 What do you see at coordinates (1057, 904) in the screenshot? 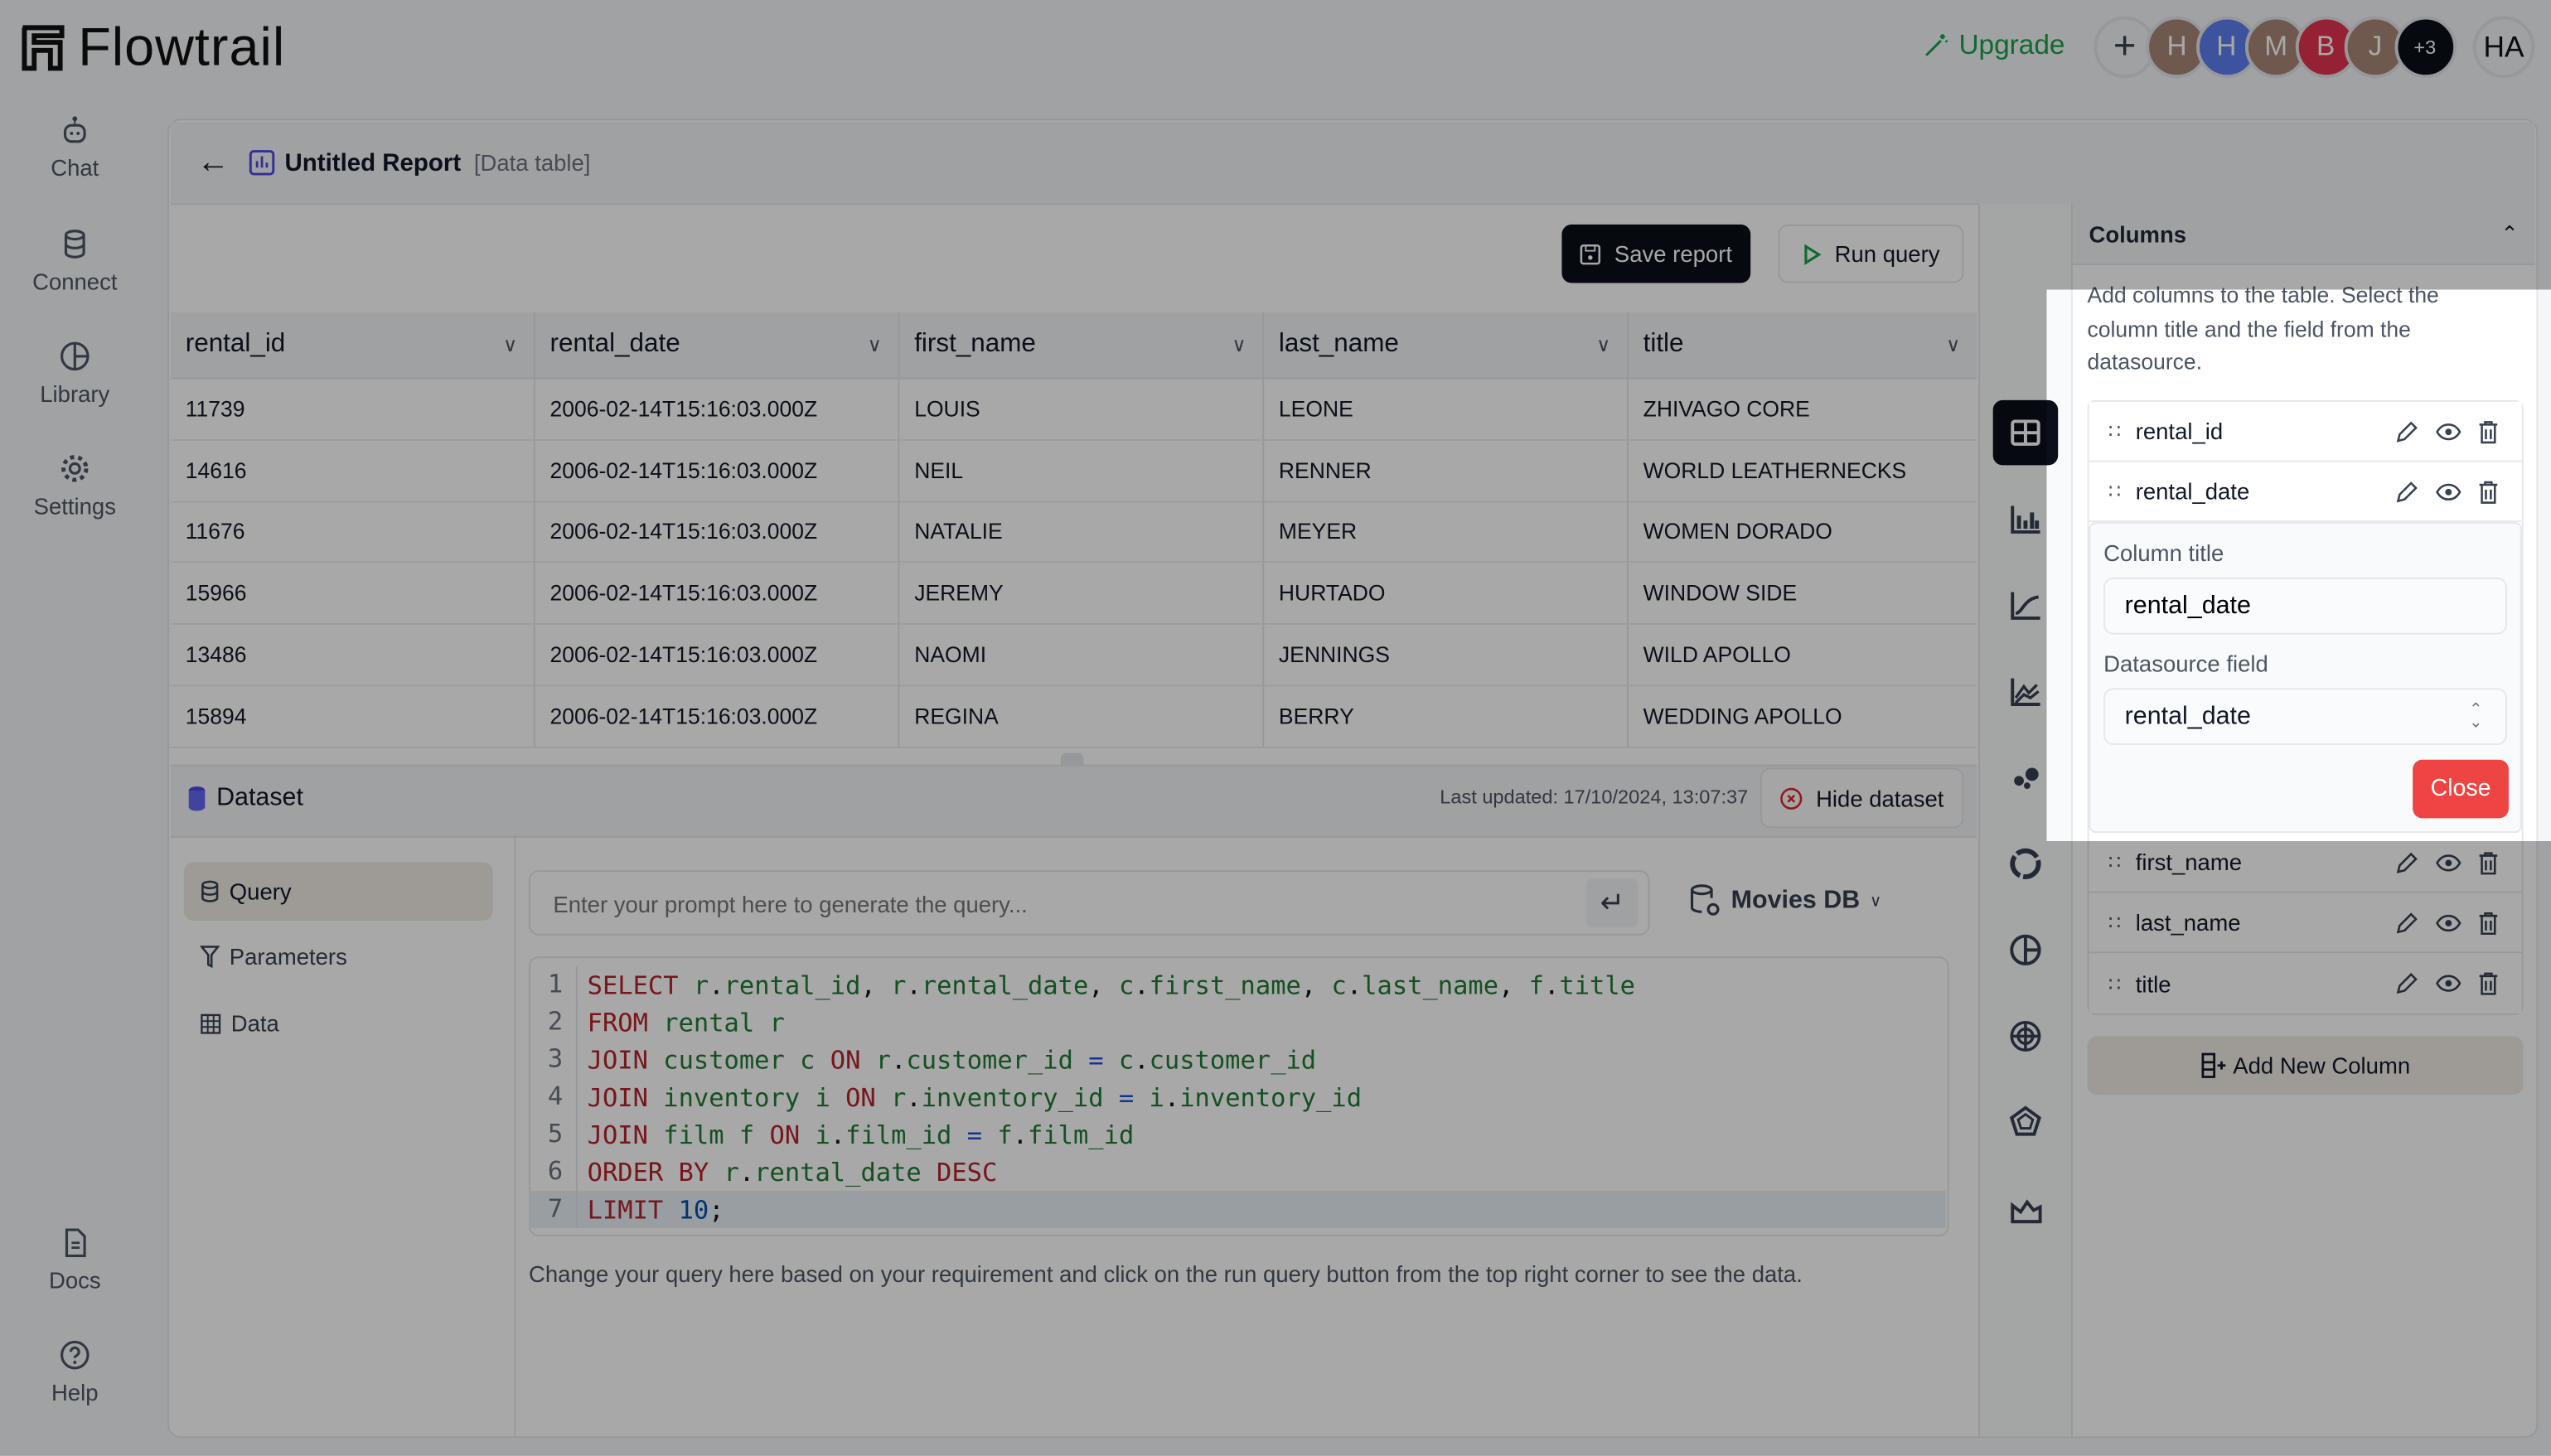
I see `prompt-input` at bounding box center [1057, 904].